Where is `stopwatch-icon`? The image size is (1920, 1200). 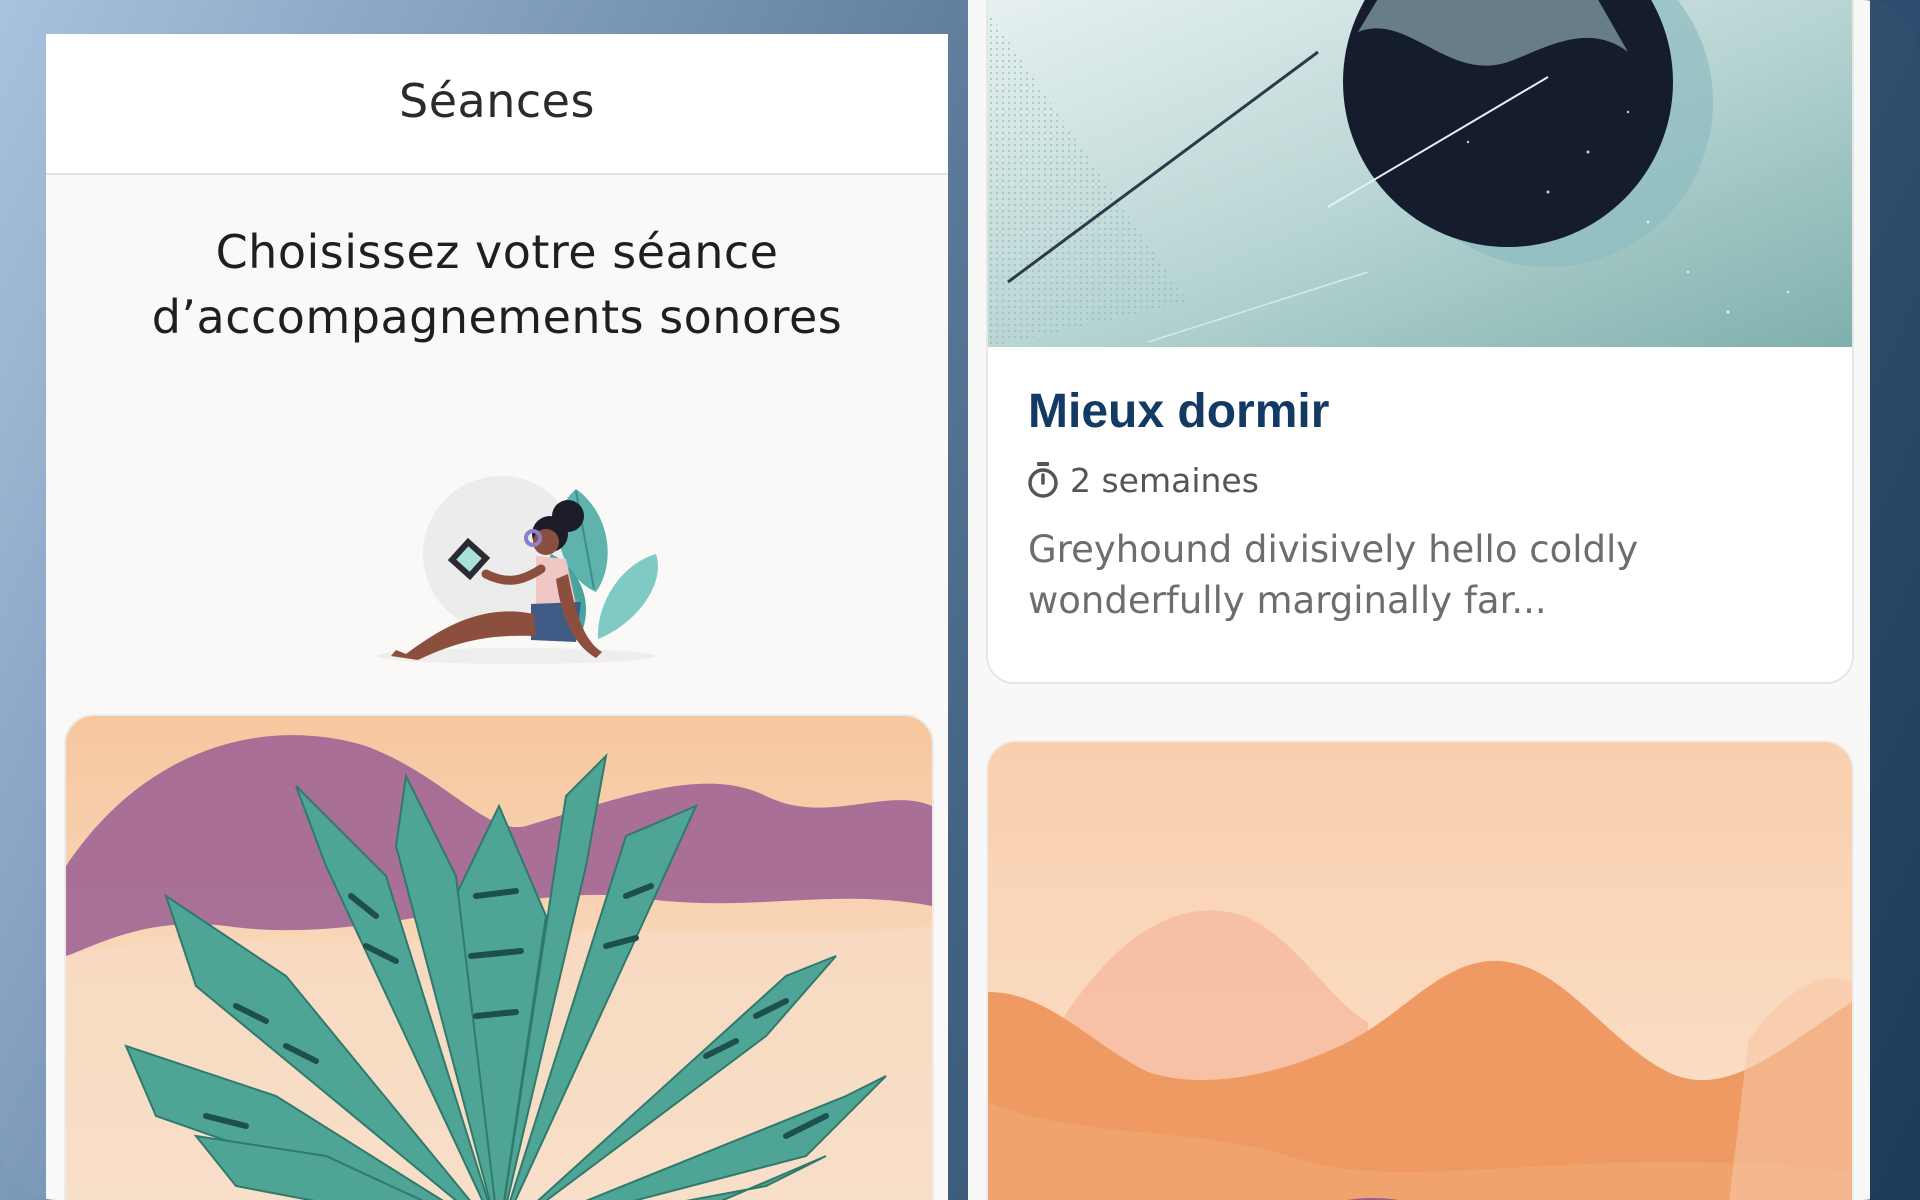
stopwatch-icon is located at coordinates (1043, 480).